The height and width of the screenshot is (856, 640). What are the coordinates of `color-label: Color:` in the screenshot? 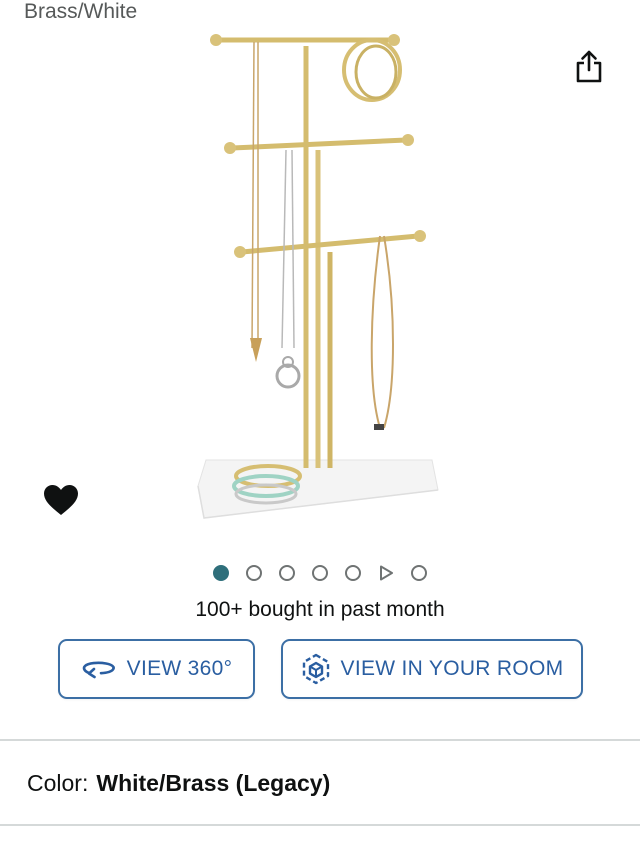 It's located at (58, 783).